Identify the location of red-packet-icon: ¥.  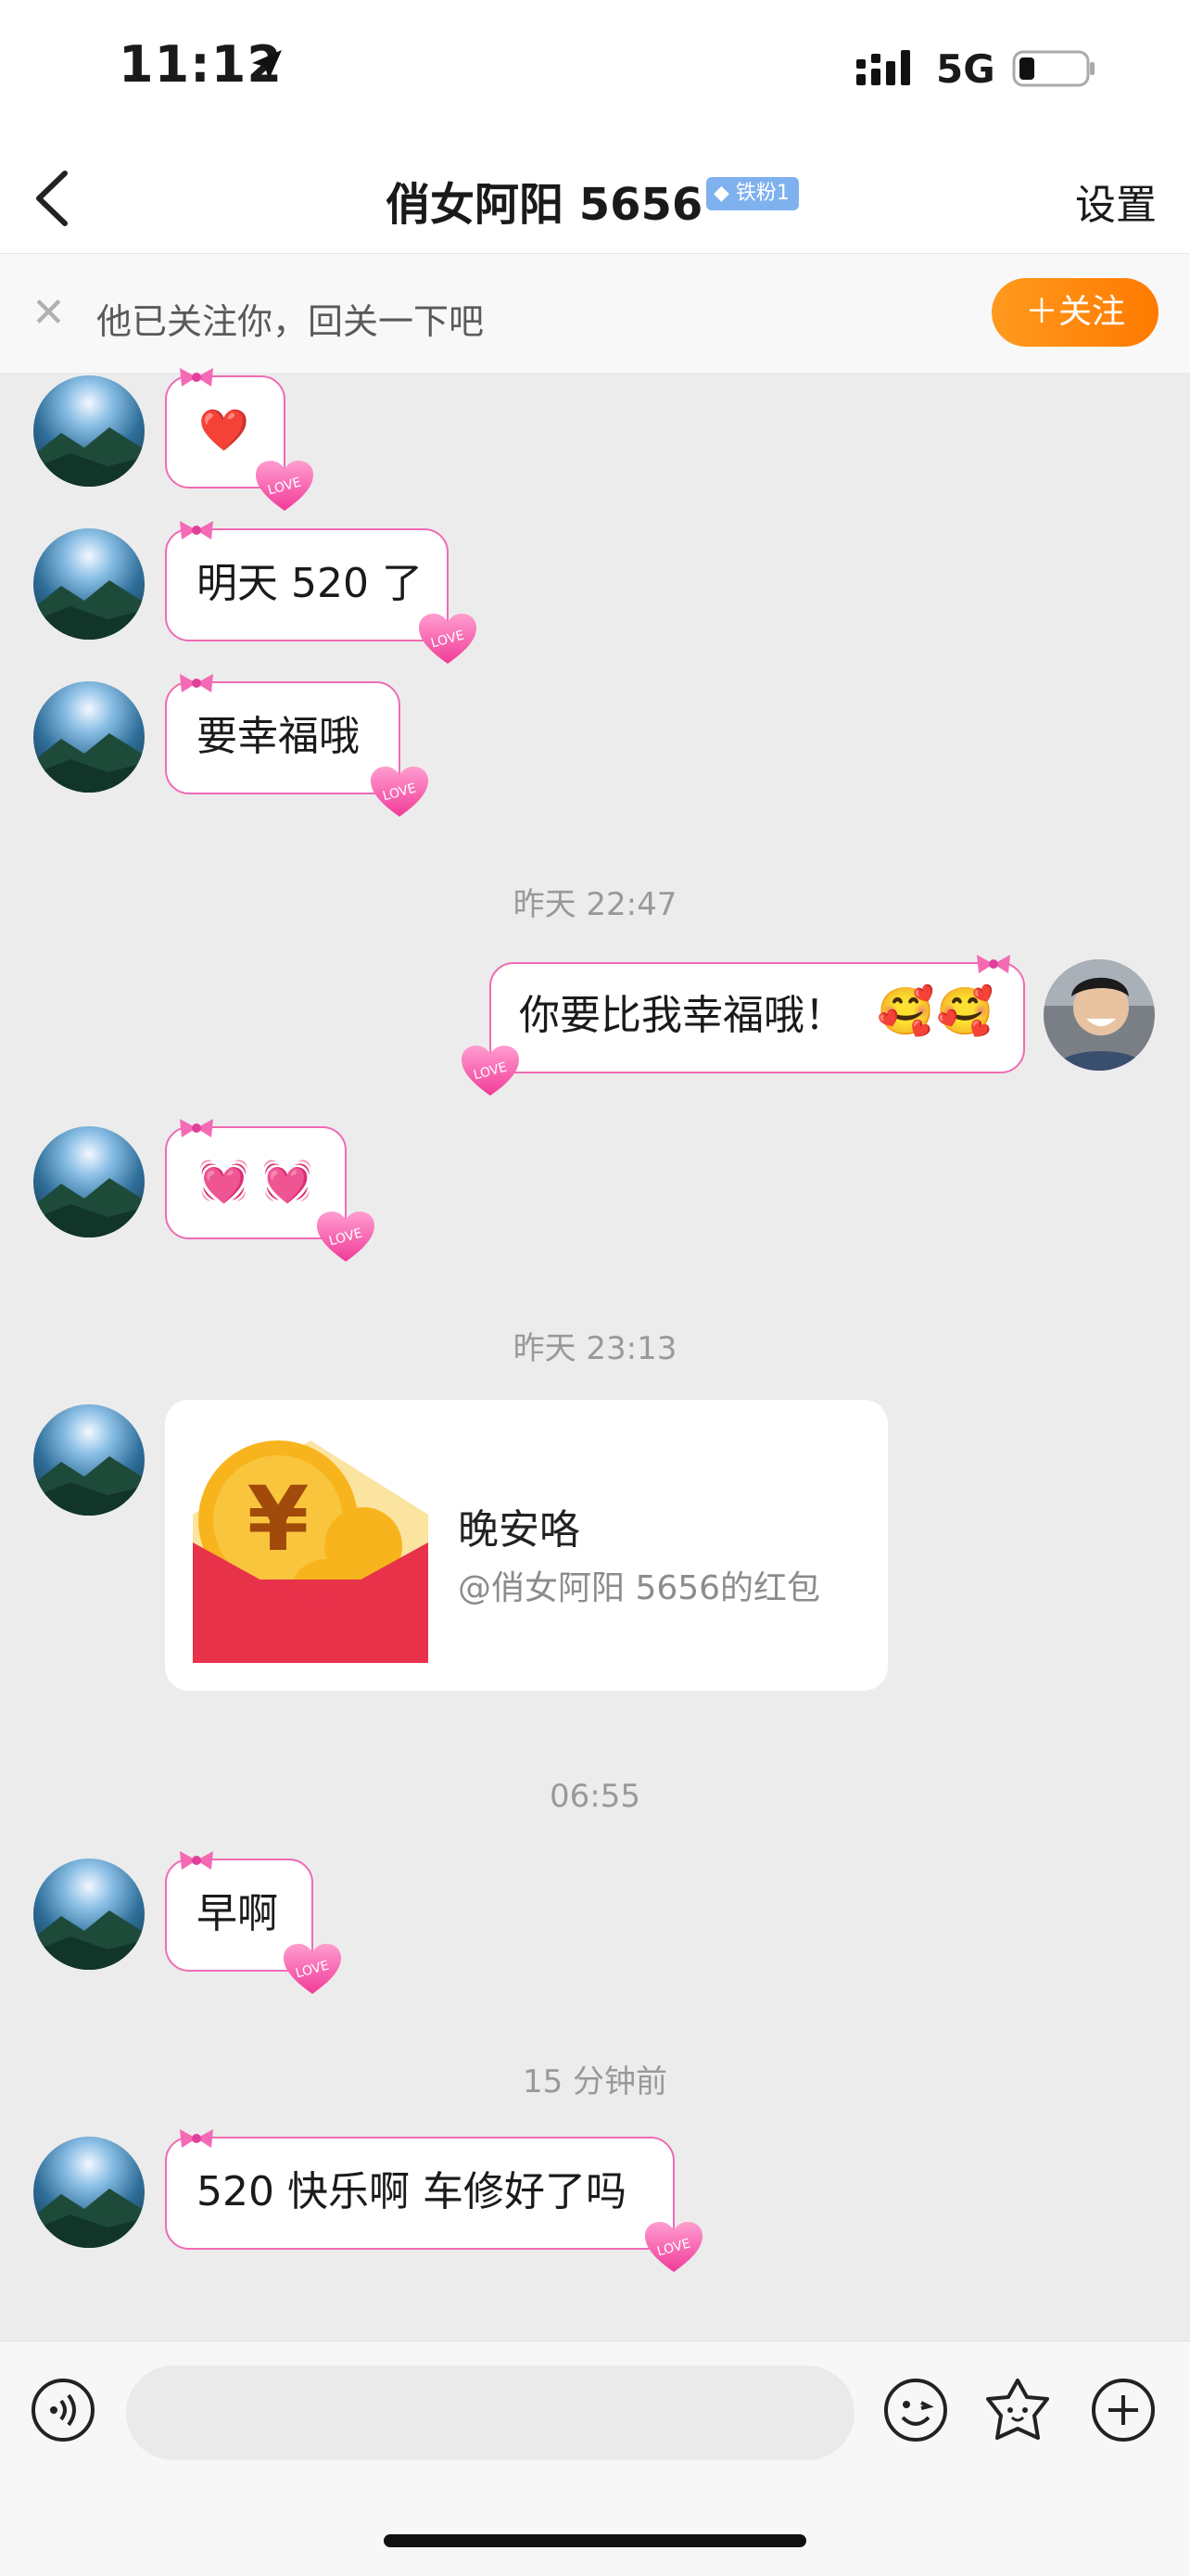
(310, 1551).